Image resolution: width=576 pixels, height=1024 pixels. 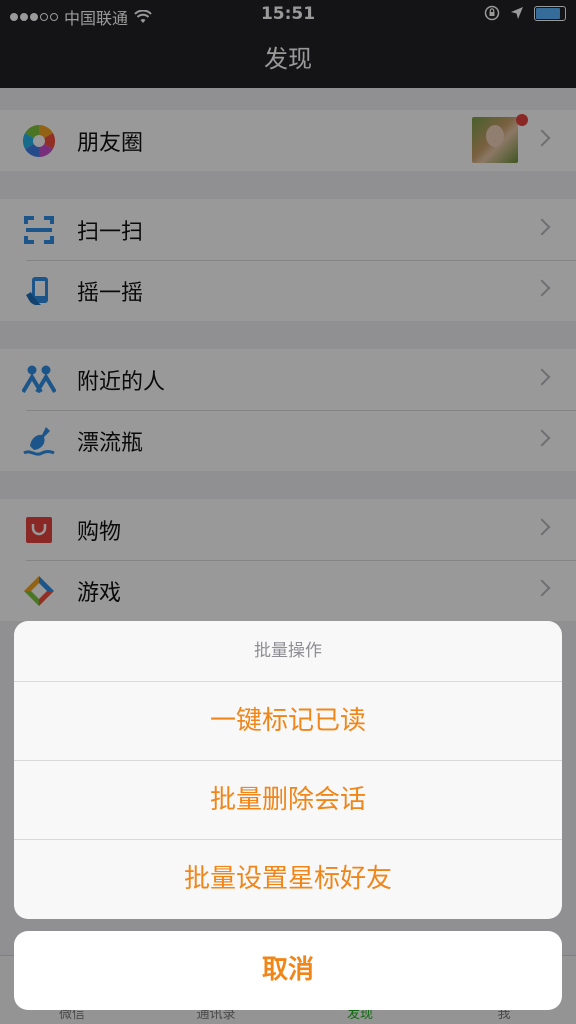 I want to click on cancel-button: 取消, so click(x=288, y=970).